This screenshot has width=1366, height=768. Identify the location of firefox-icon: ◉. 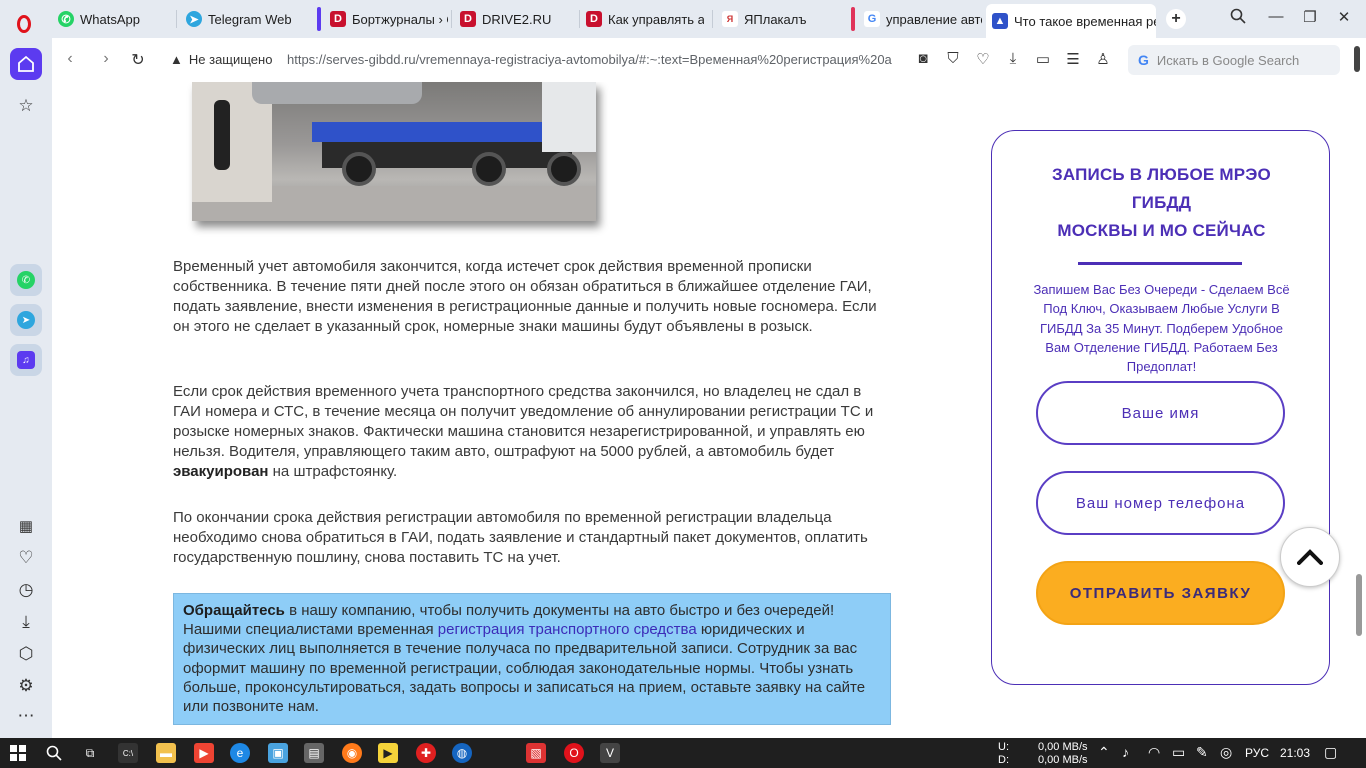
(352, 753).